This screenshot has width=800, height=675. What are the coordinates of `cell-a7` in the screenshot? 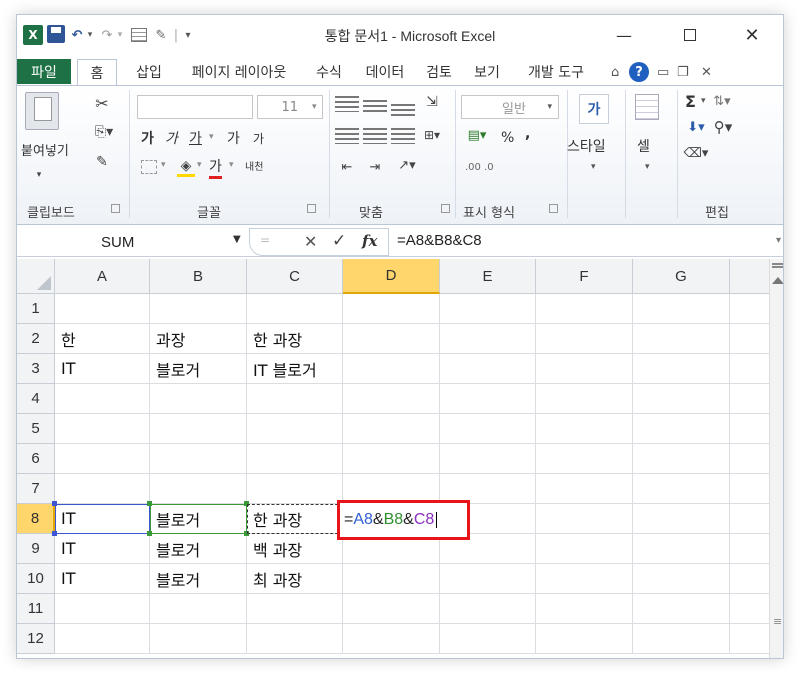 It's located at (102, 489).